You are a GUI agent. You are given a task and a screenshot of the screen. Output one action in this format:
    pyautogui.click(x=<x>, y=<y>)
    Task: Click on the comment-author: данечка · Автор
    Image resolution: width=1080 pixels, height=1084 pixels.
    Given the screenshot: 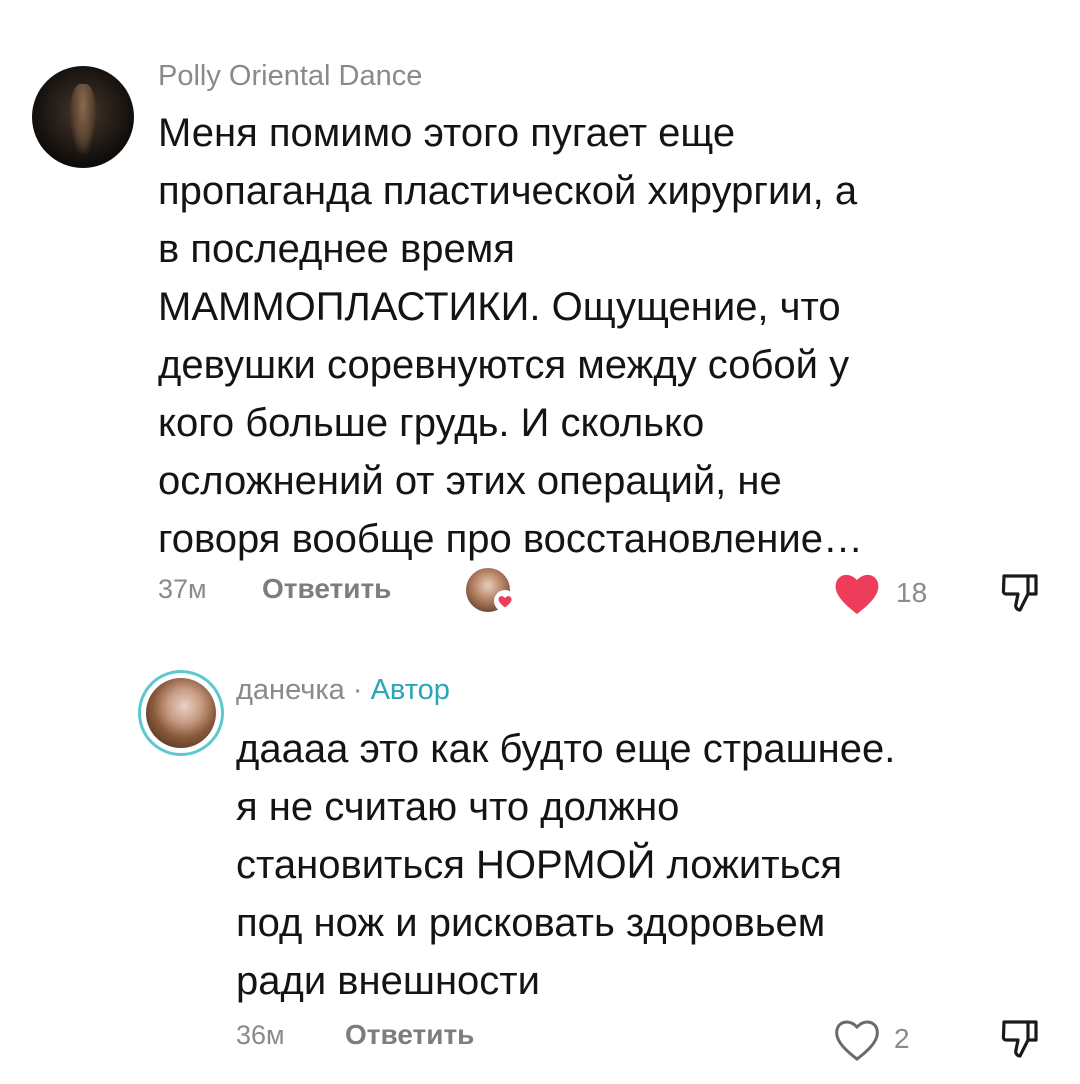 What is the action you would take?
    pyautogui.click(x=343, y=690)
    